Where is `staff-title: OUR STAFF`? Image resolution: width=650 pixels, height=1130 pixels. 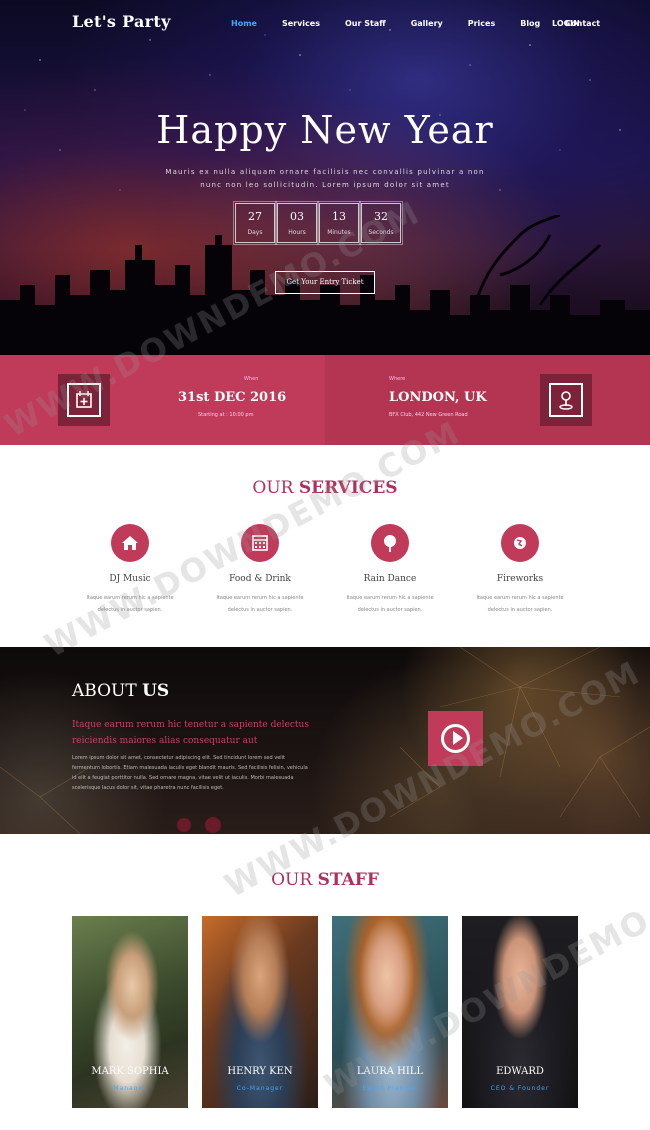 staff-title: OUR STAFF is located at coordinates (325, 880).